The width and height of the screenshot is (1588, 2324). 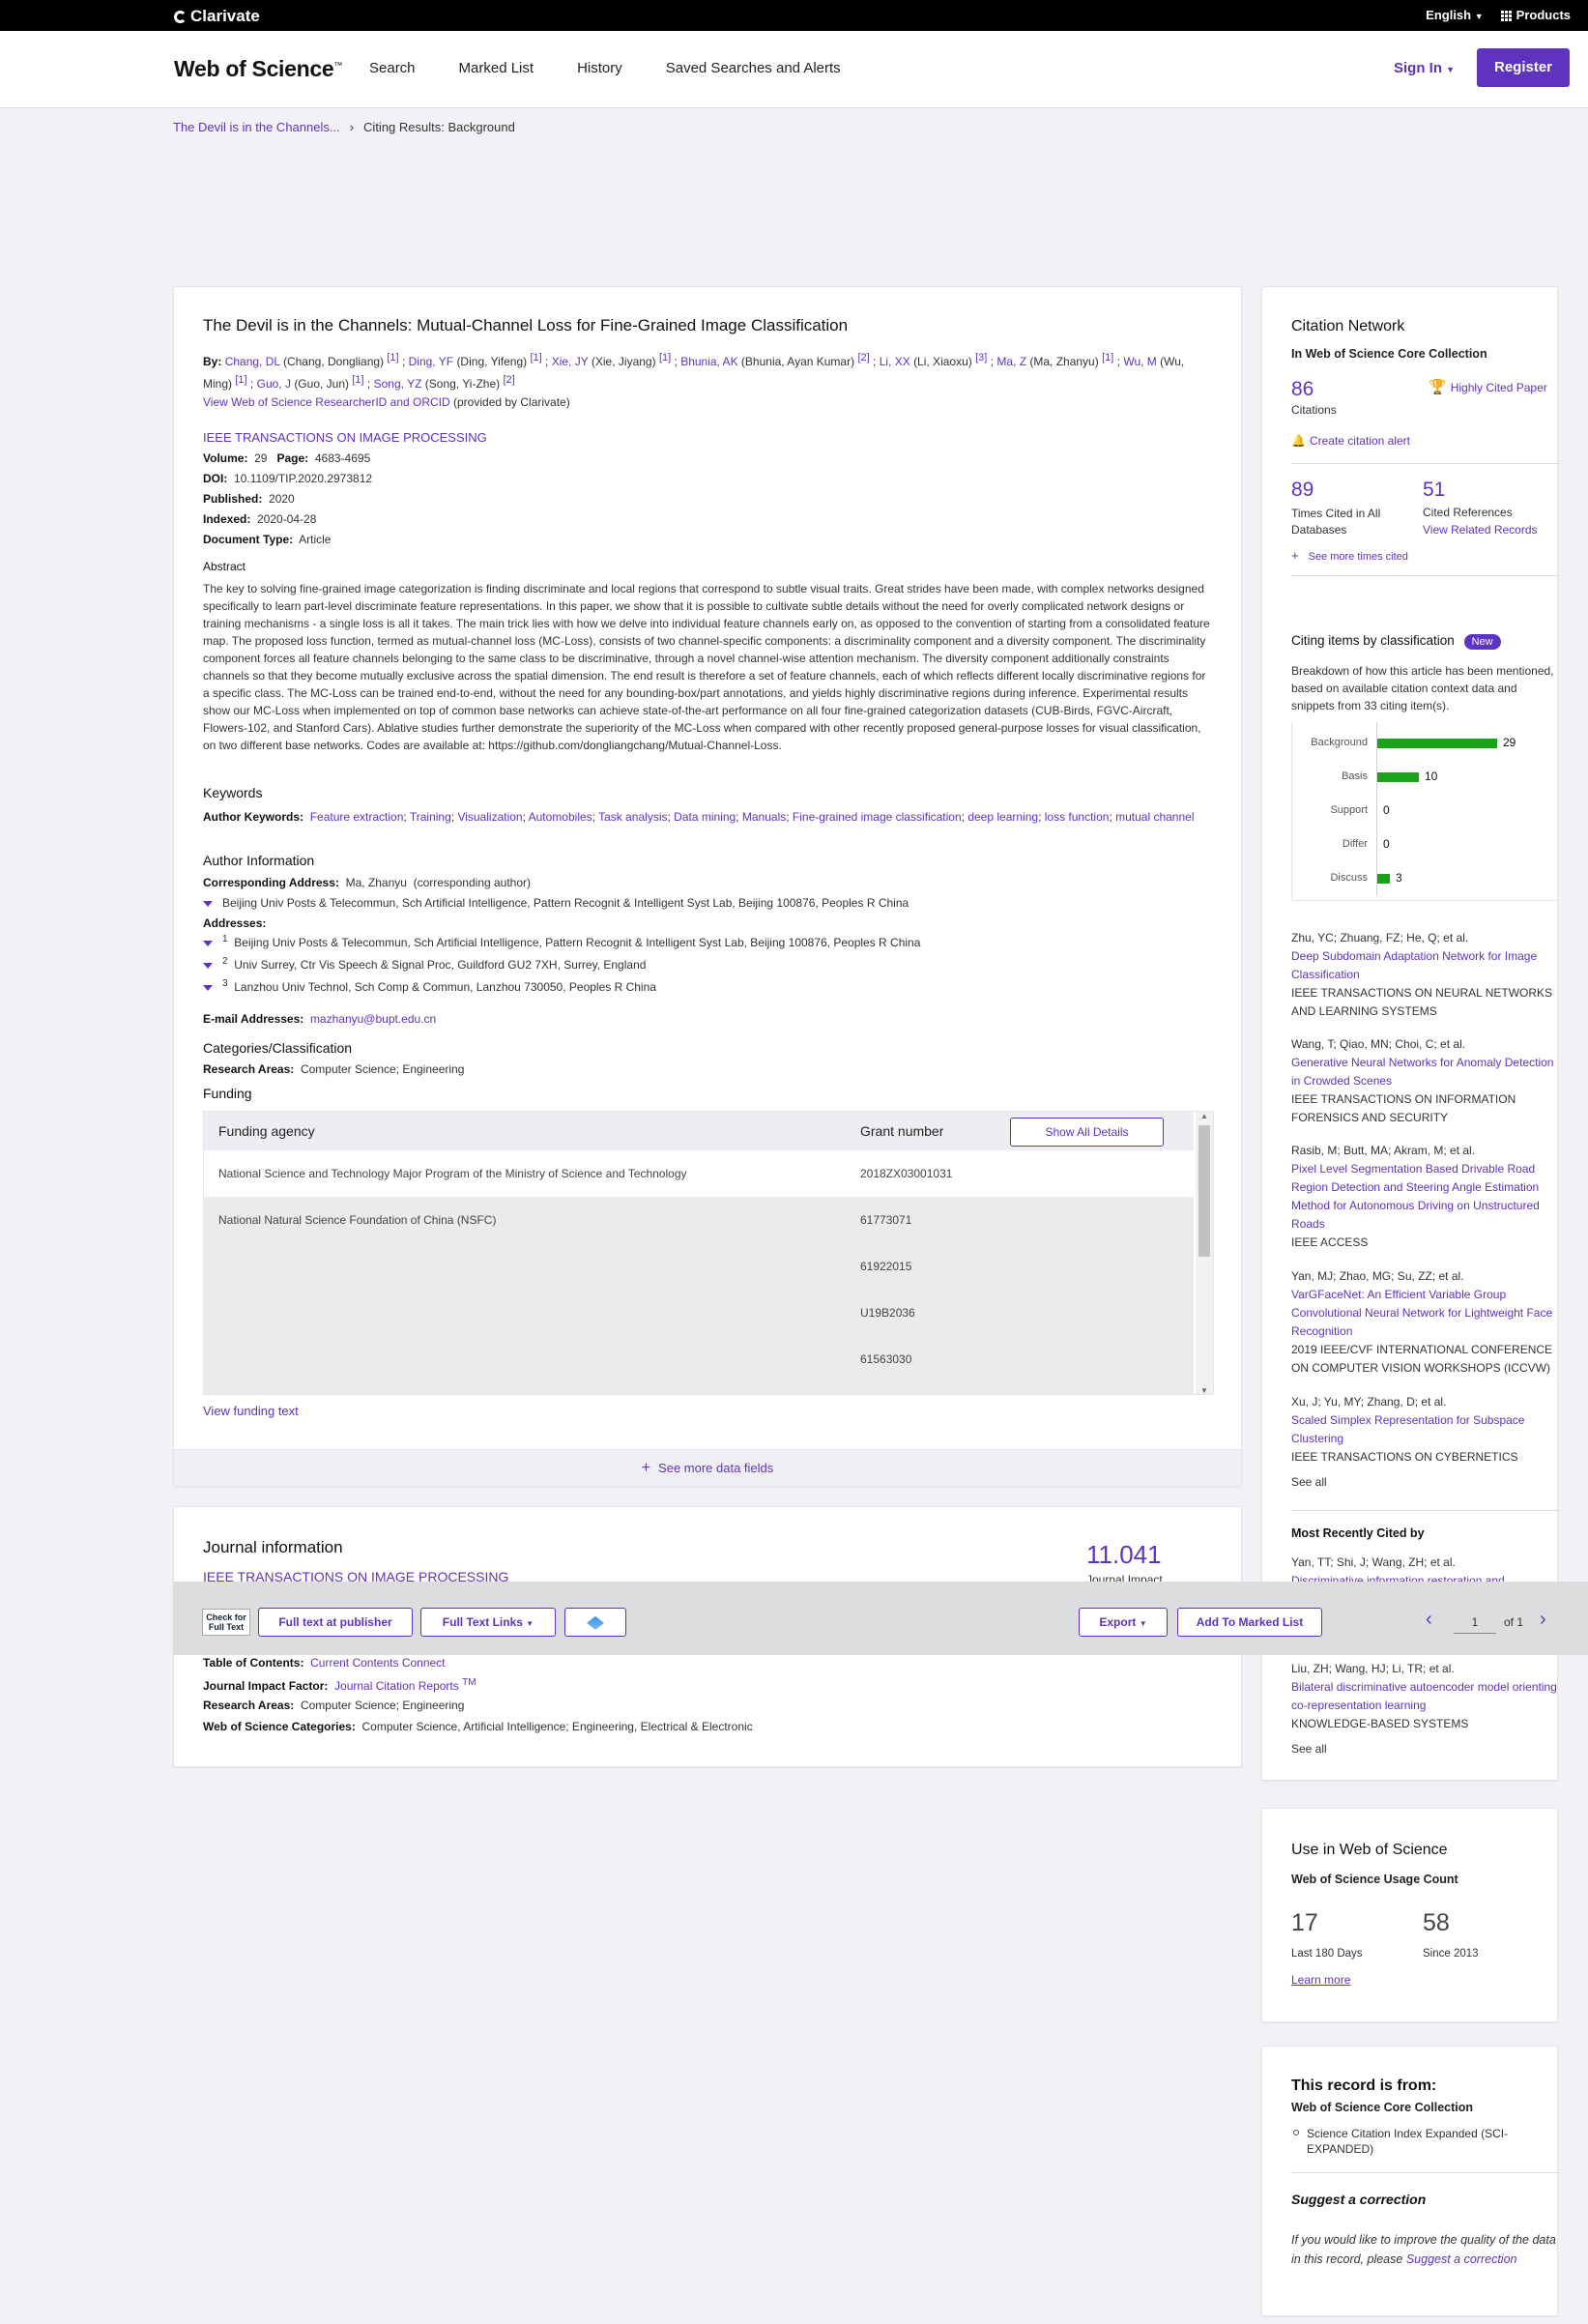 What do you see at coordinates (1302, 490) in the screenshot?
I see `times-cited-all-count: 89` at bounding box center [1302, 490].